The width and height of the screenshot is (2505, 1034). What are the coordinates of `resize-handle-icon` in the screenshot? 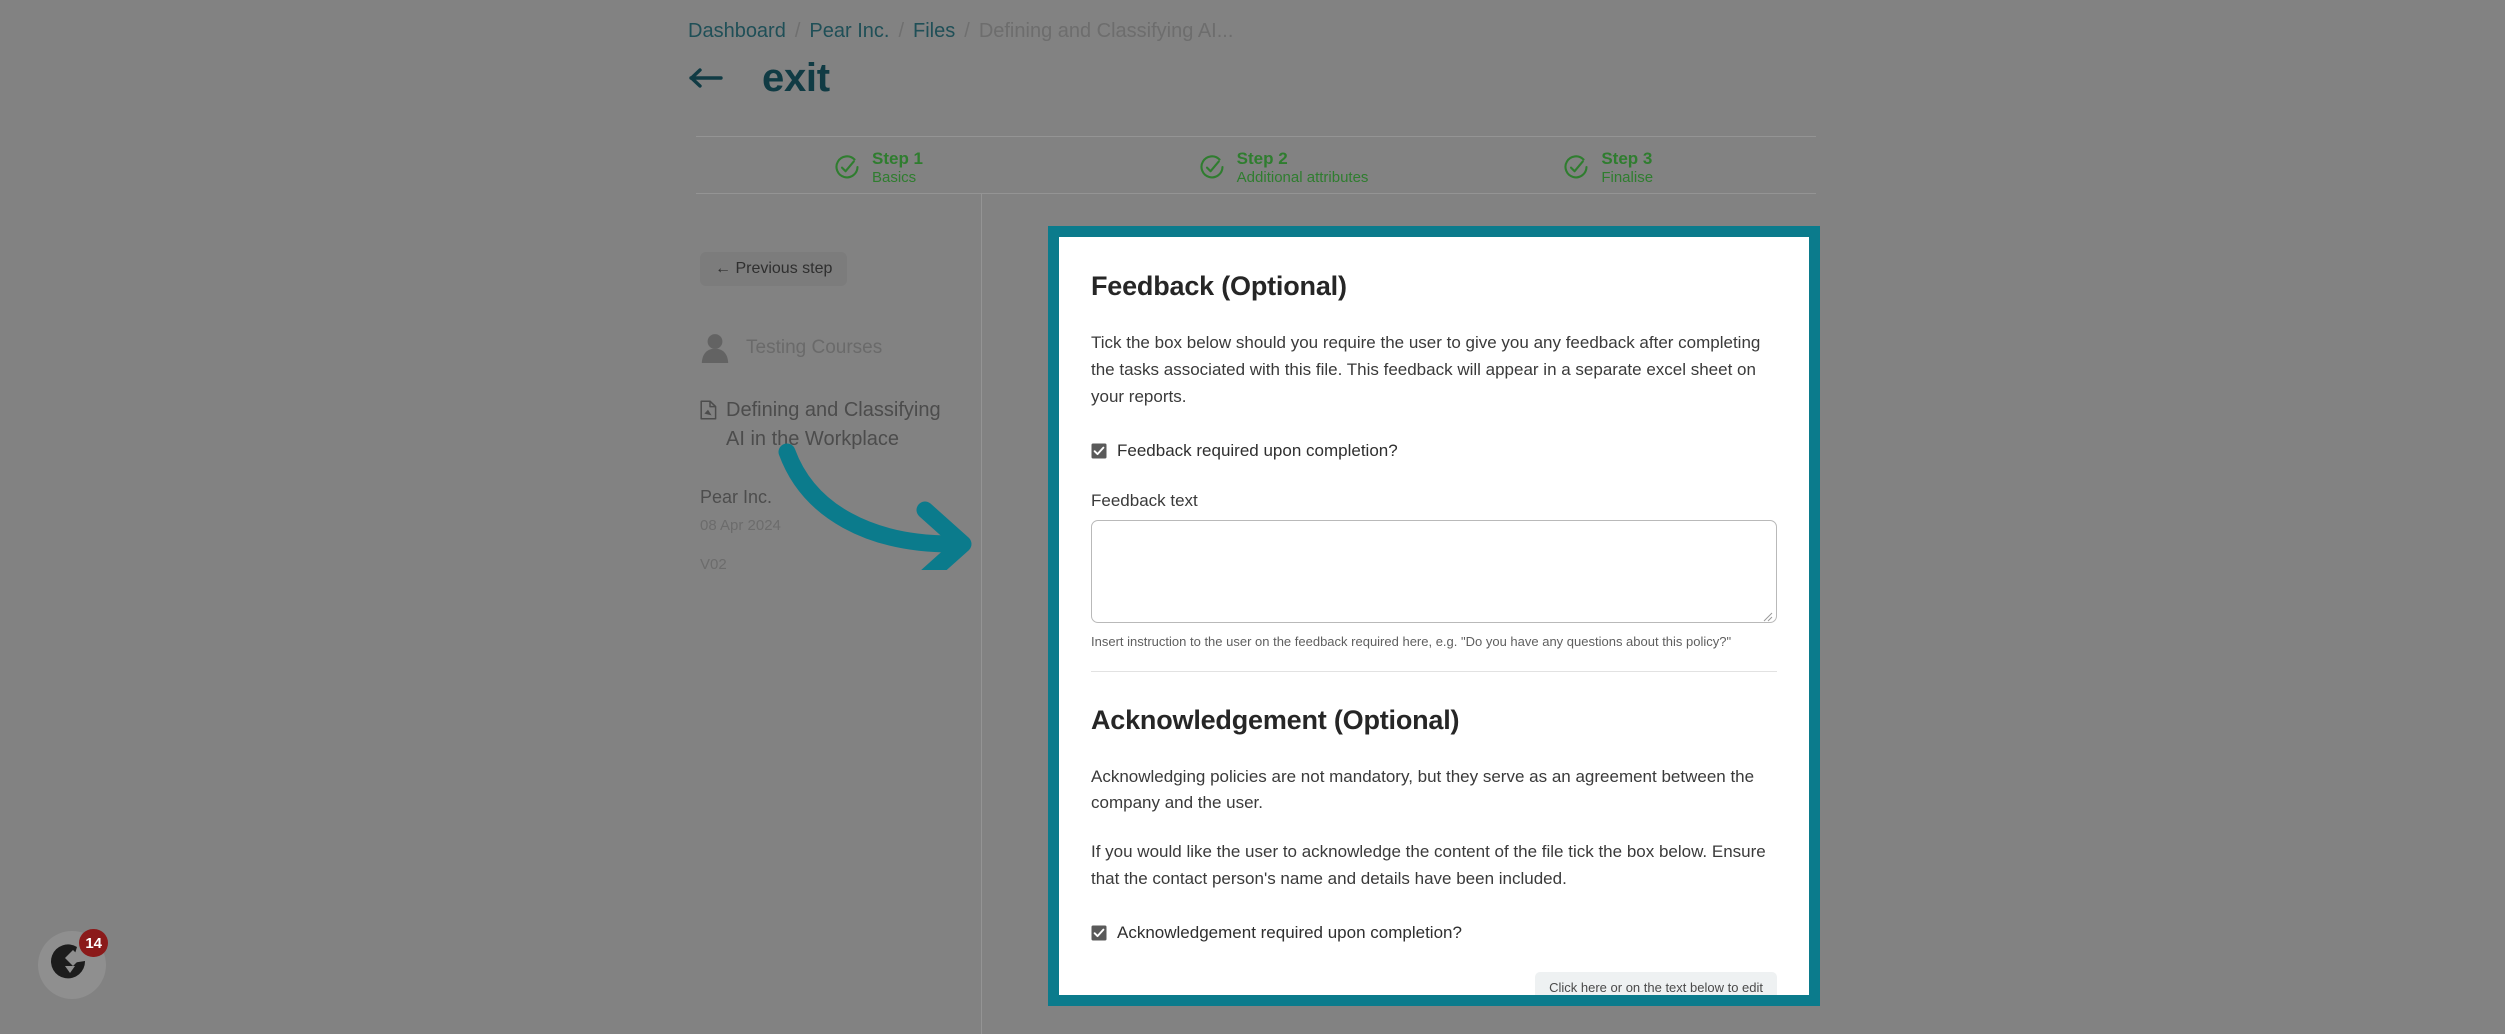 It's located at (1768, 615).